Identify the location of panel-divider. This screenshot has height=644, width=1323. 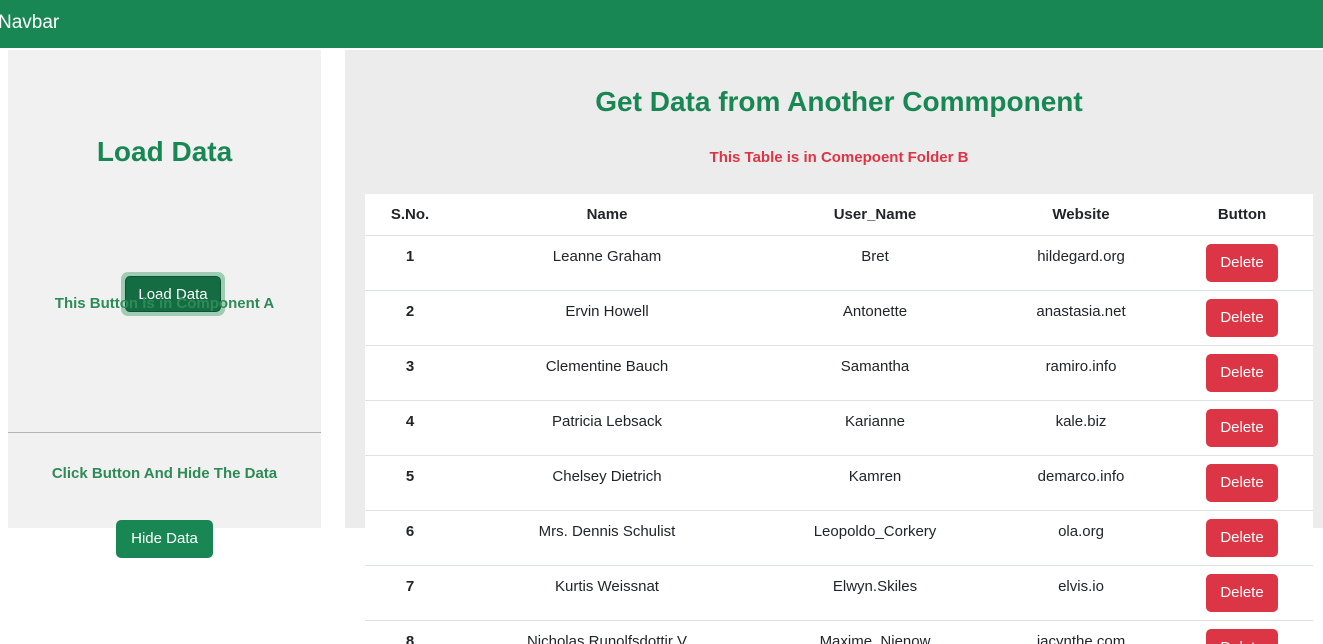
(164, 432).